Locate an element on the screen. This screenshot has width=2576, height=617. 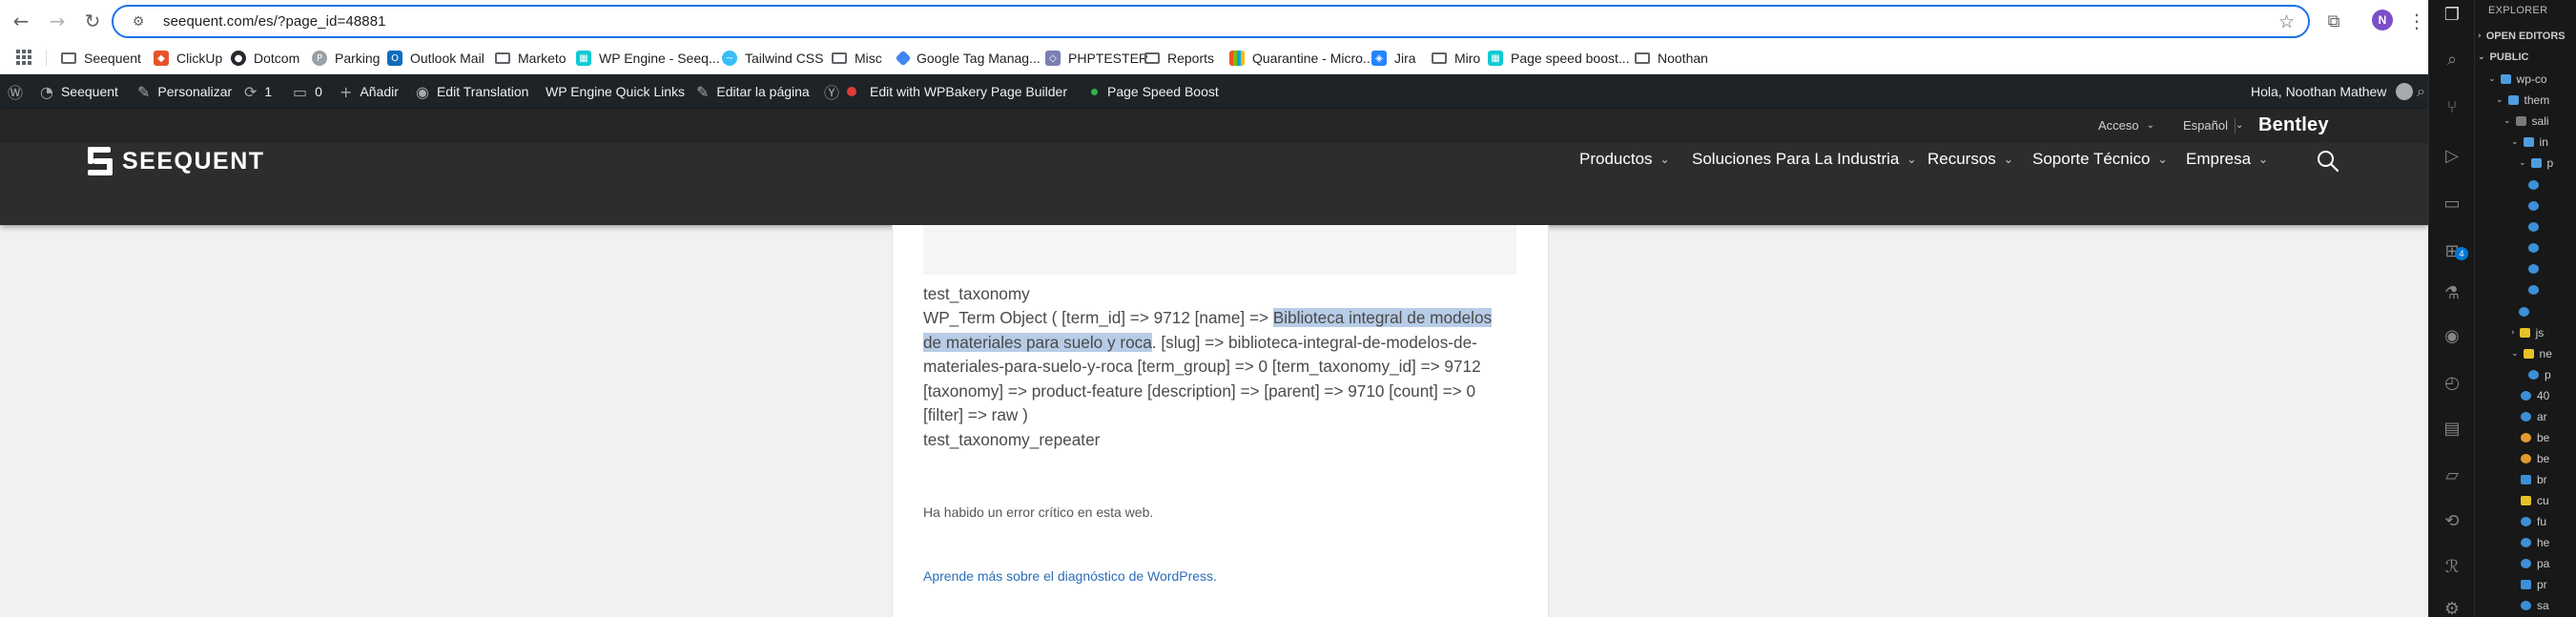
wpengine-icon: ▦ is located at coordinates (583, 59).